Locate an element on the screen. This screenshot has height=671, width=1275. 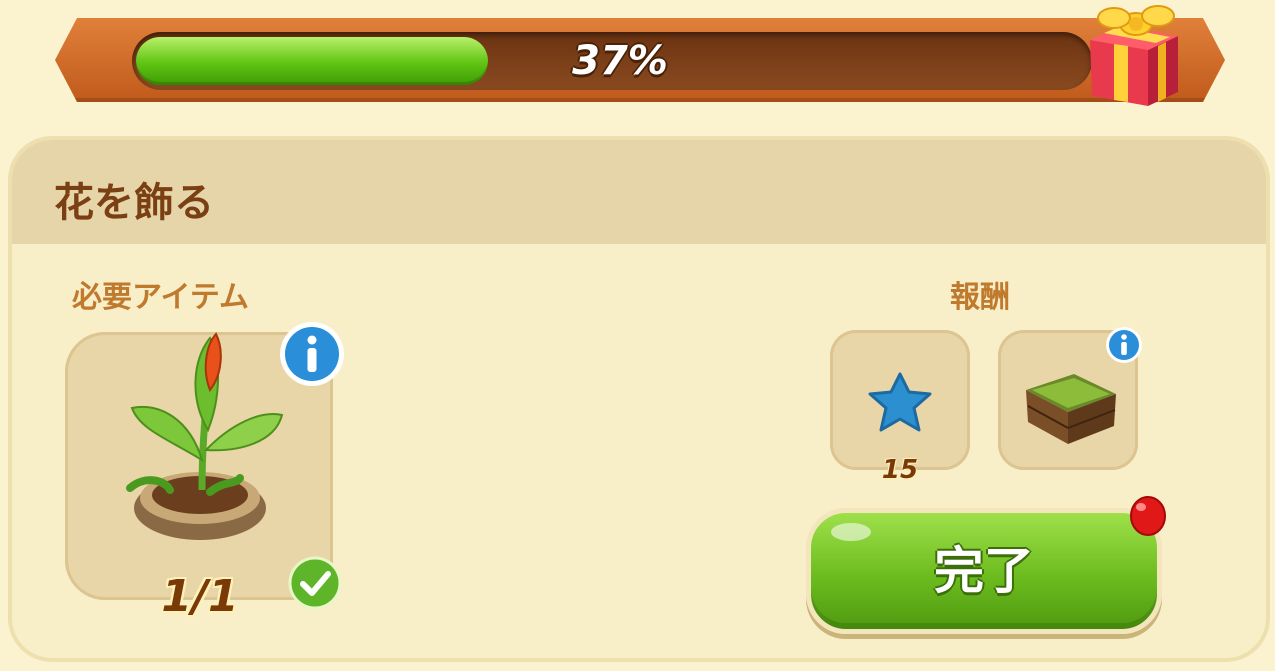
complete-button-label: 完了 is located at coordinates (984, 571).